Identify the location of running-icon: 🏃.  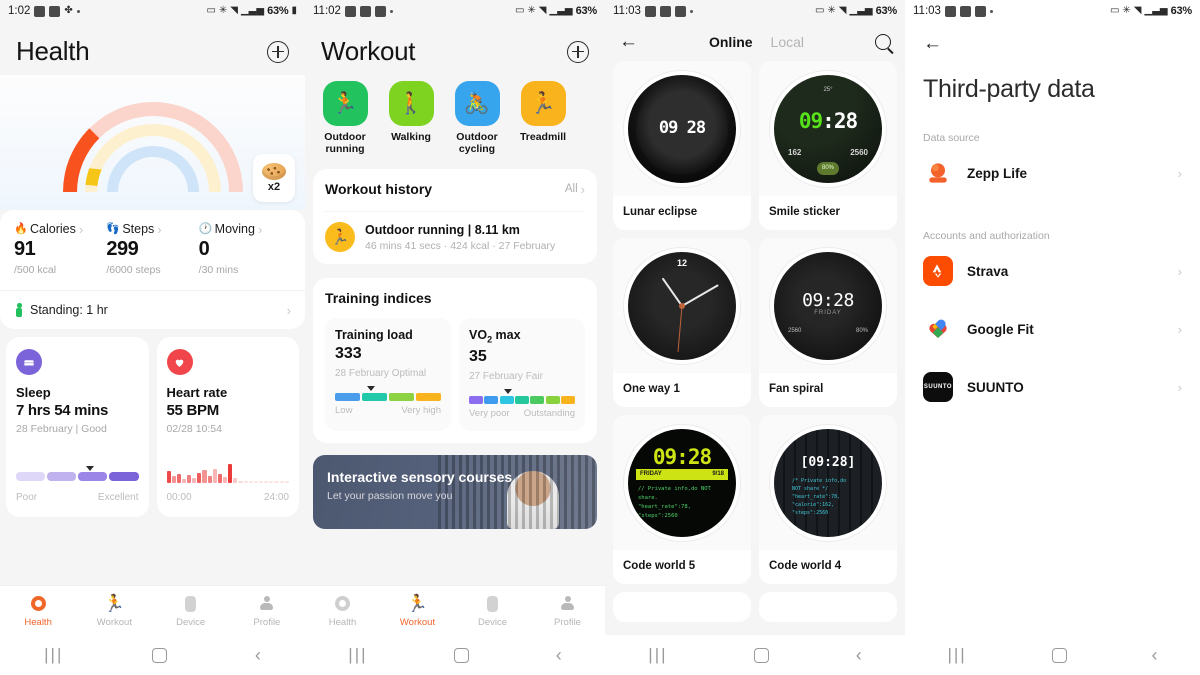
(340, 237).